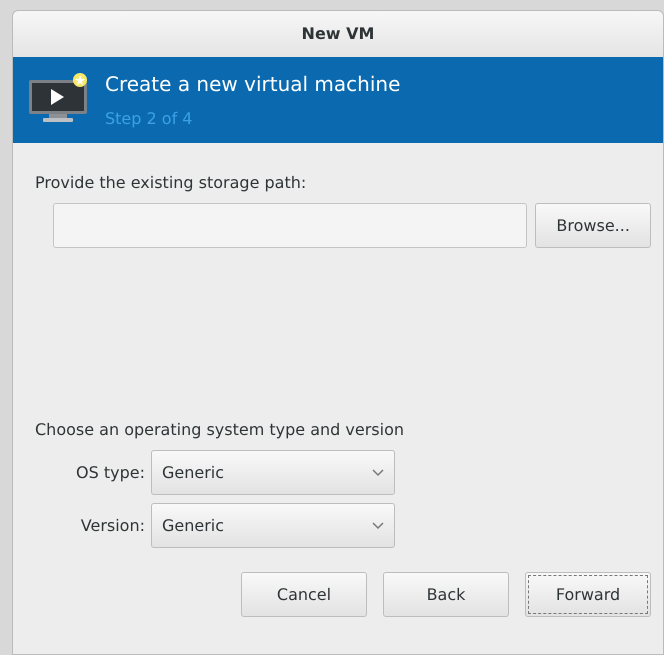 The image size is (664, 655). I want to click on storage-label: Provide the existing storage path:, so click(171, 183).